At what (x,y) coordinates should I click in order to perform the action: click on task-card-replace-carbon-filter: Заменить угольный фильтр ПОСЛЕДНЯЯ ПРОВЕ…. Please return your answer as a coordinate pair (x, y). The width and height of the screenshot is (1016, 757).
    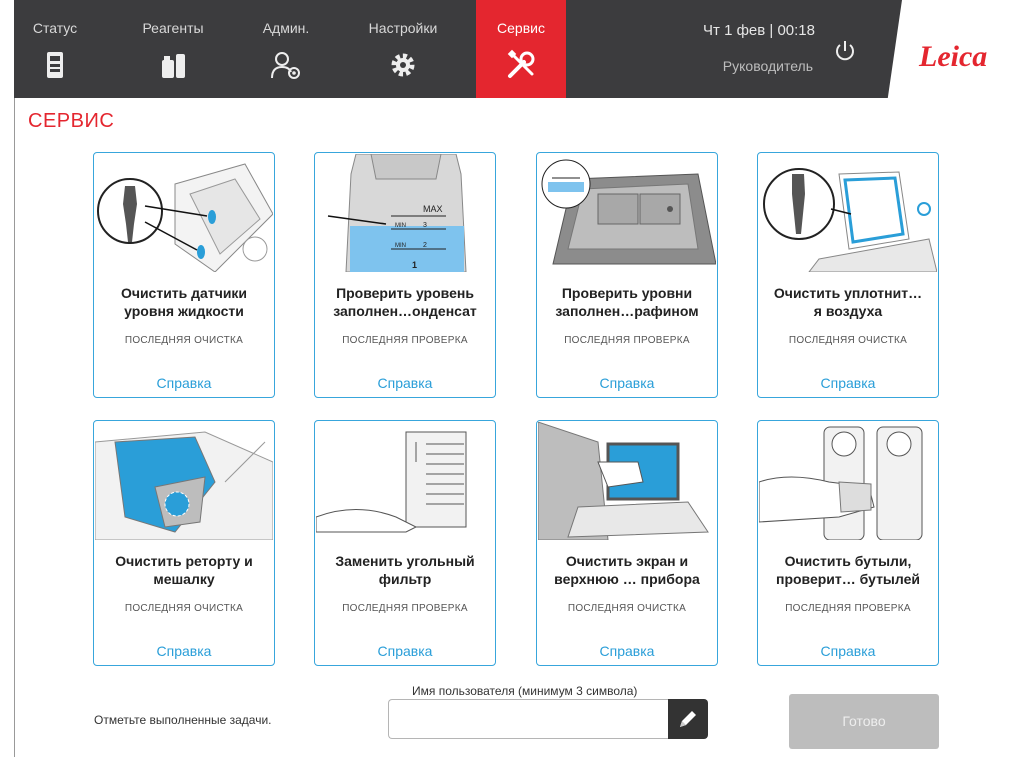
    Looking at the image, I should click on (405, 543).